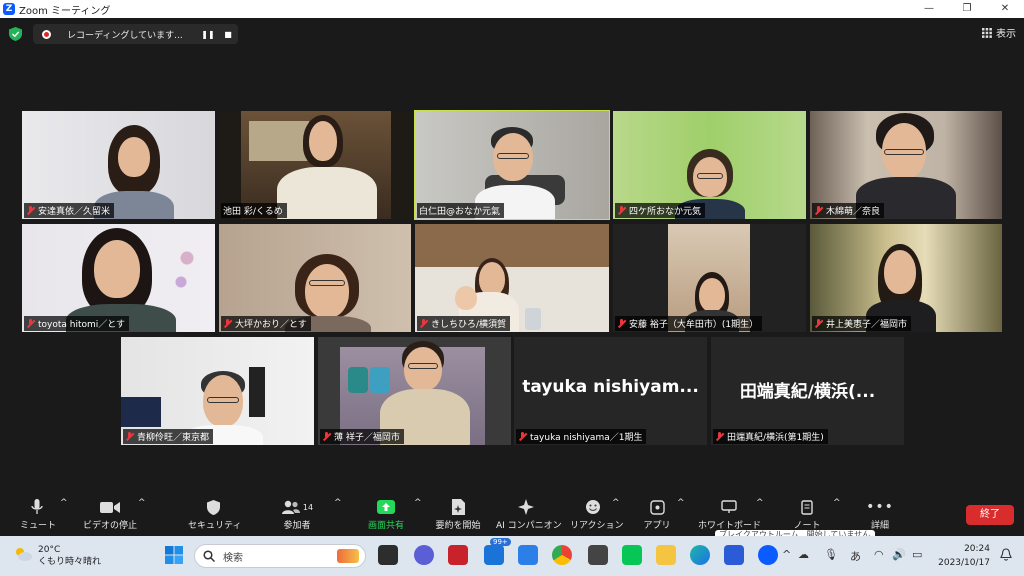 The height and width of the screenshot is (576, 1024). What do you see at coordinates (729, 506) in the screenshot?
I see `whiteboard-icon` at bounding box center [729, 506].